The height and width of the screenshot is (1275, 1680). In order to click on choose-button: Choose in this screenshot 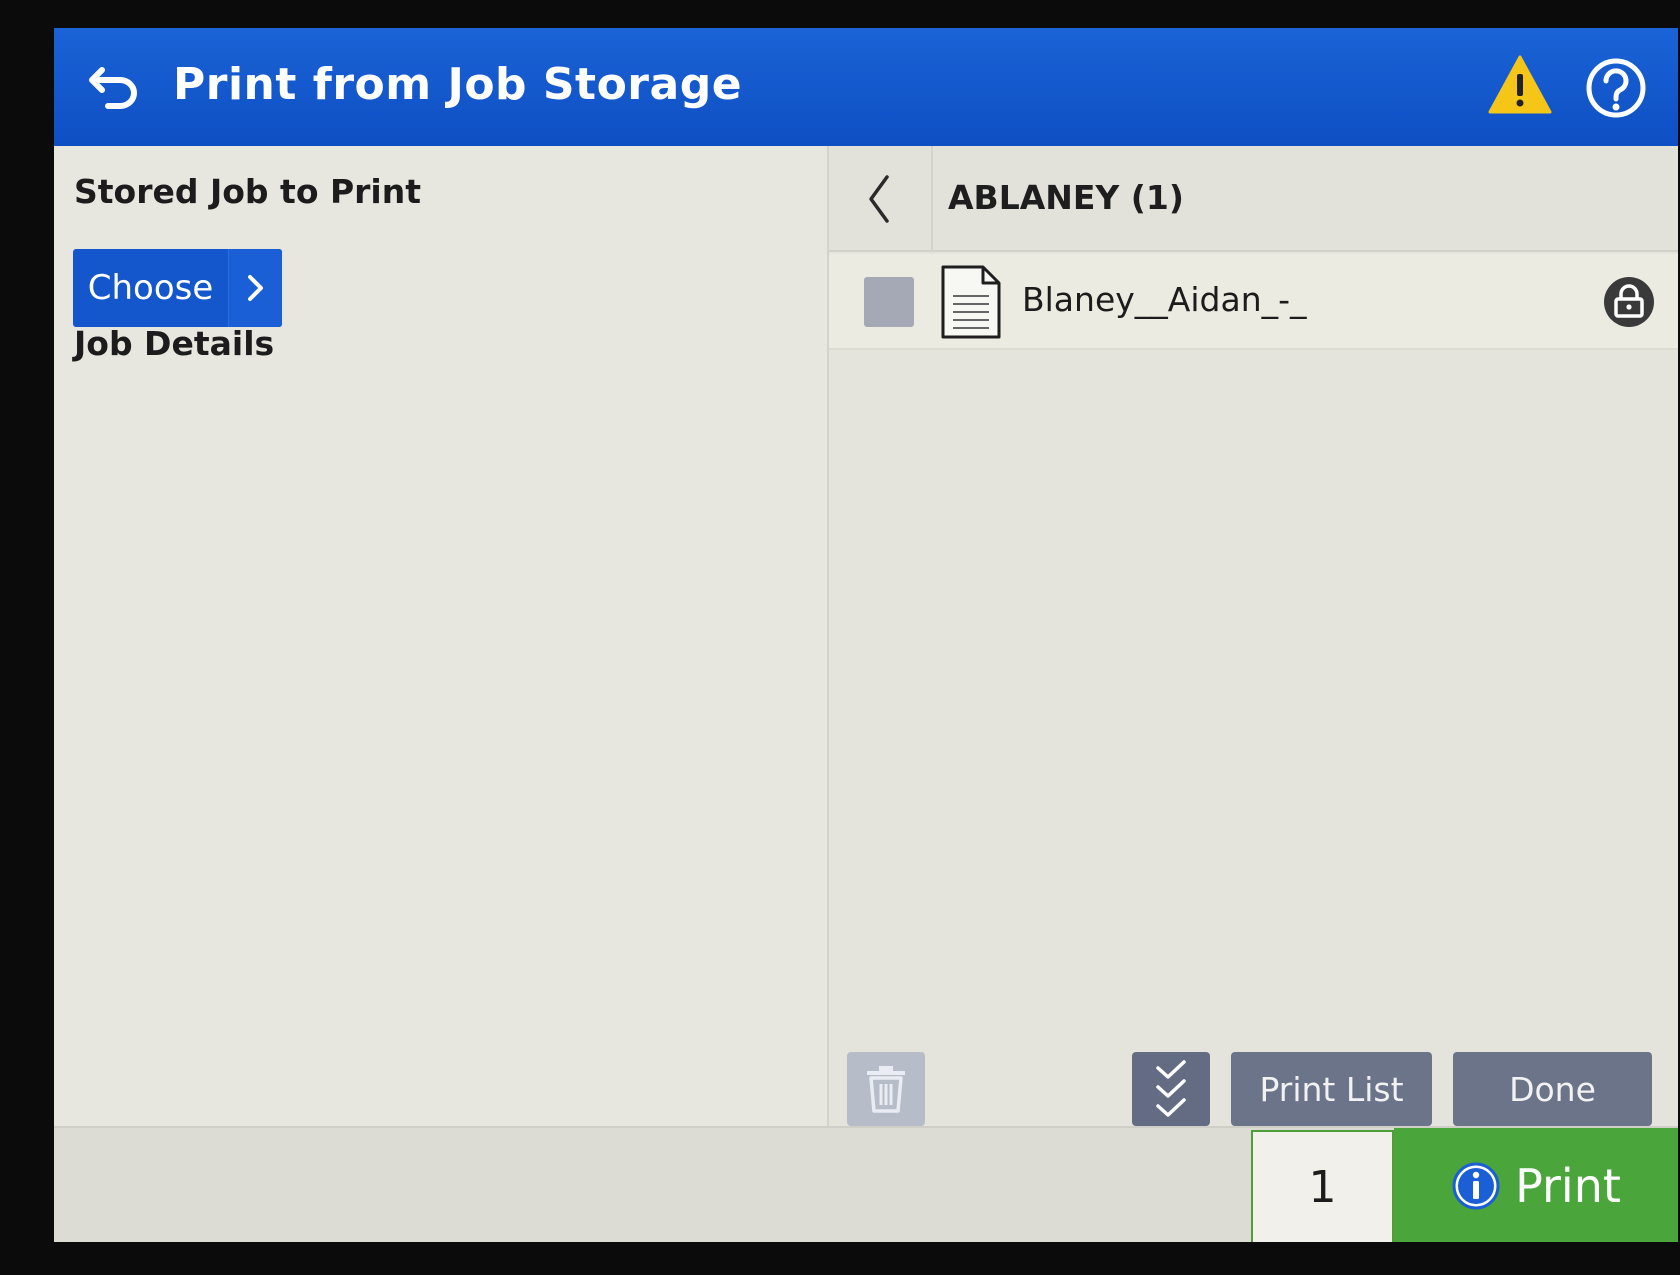, I will do `click(177, 288)`.